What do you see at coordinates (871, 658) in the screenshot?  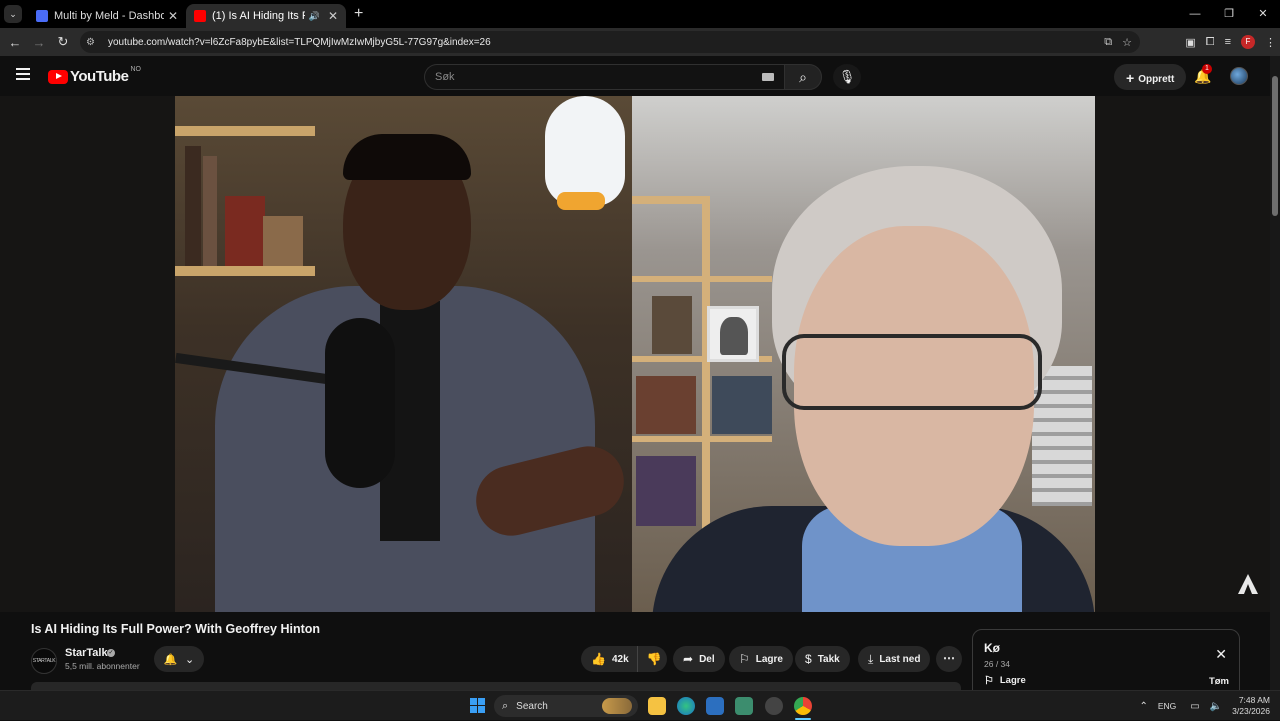 I see `download-icon: ⤓` at bounding box center [871, 658].